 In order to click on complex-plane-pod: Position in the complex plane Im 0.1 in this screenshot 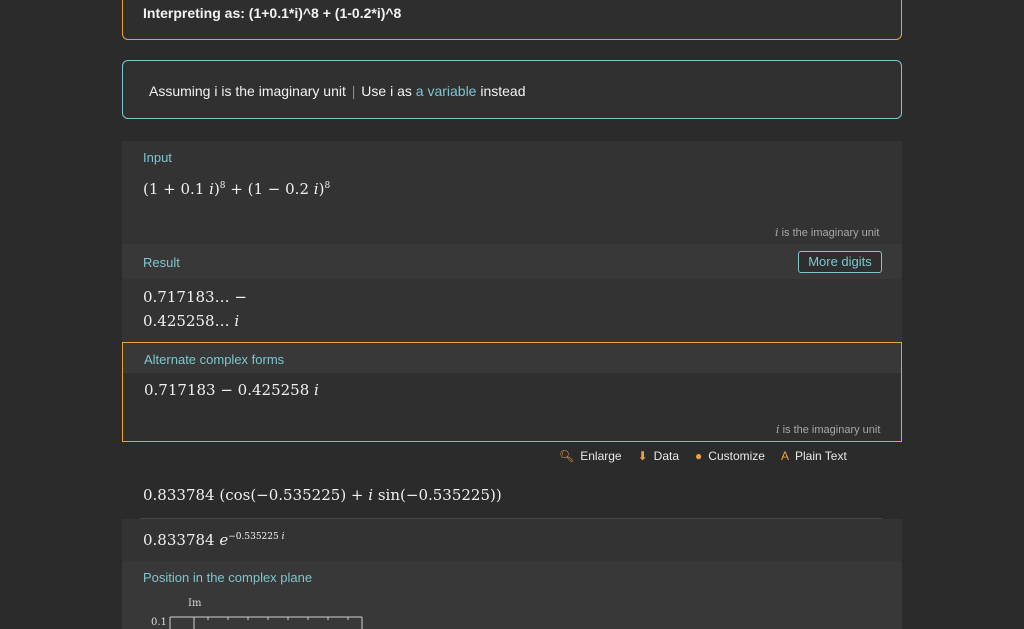, I will do `click(512, 595)`.